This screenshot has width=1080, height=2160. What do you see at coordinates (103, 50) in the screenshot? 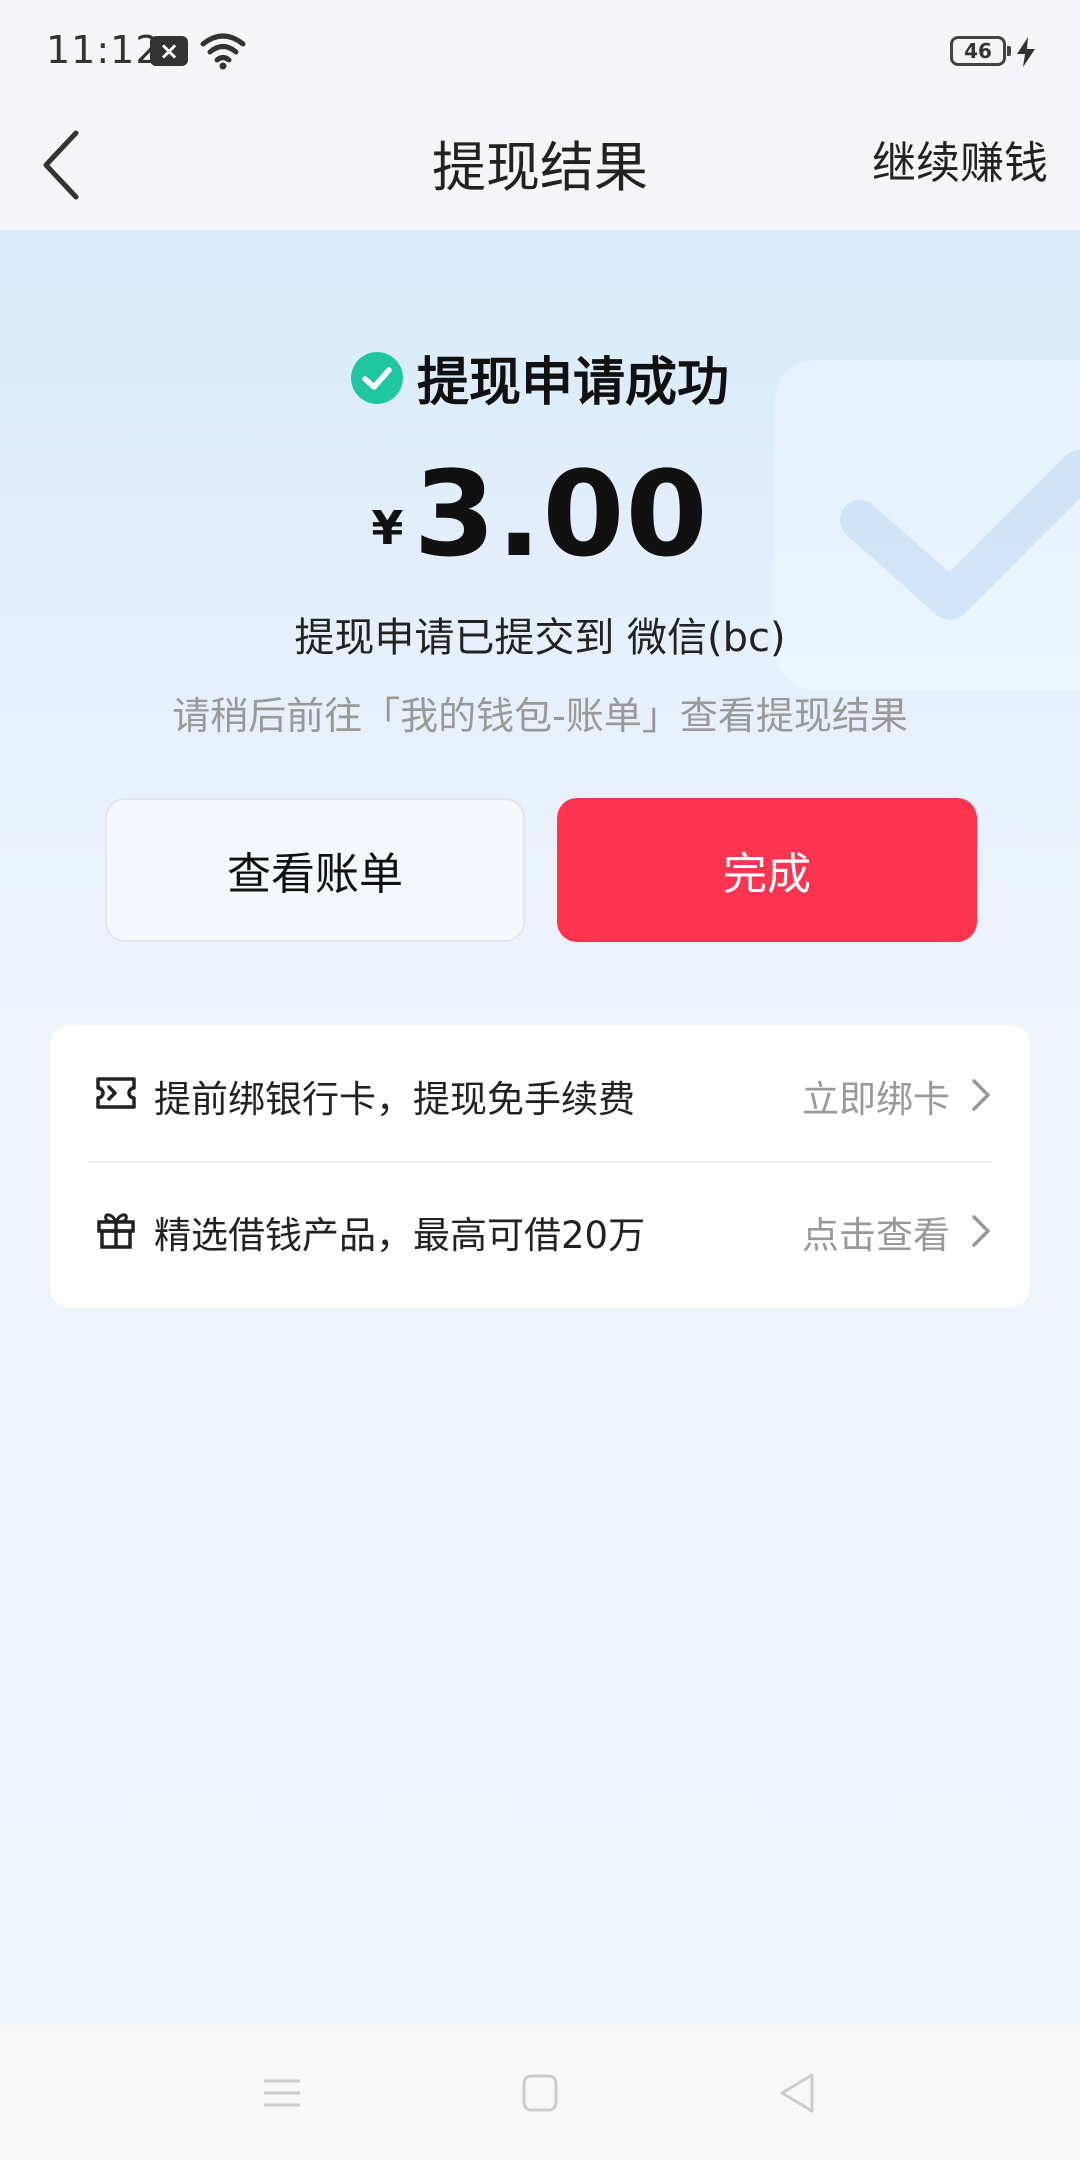
I see `status-time: 11:12` at bounding box center [103, 50].